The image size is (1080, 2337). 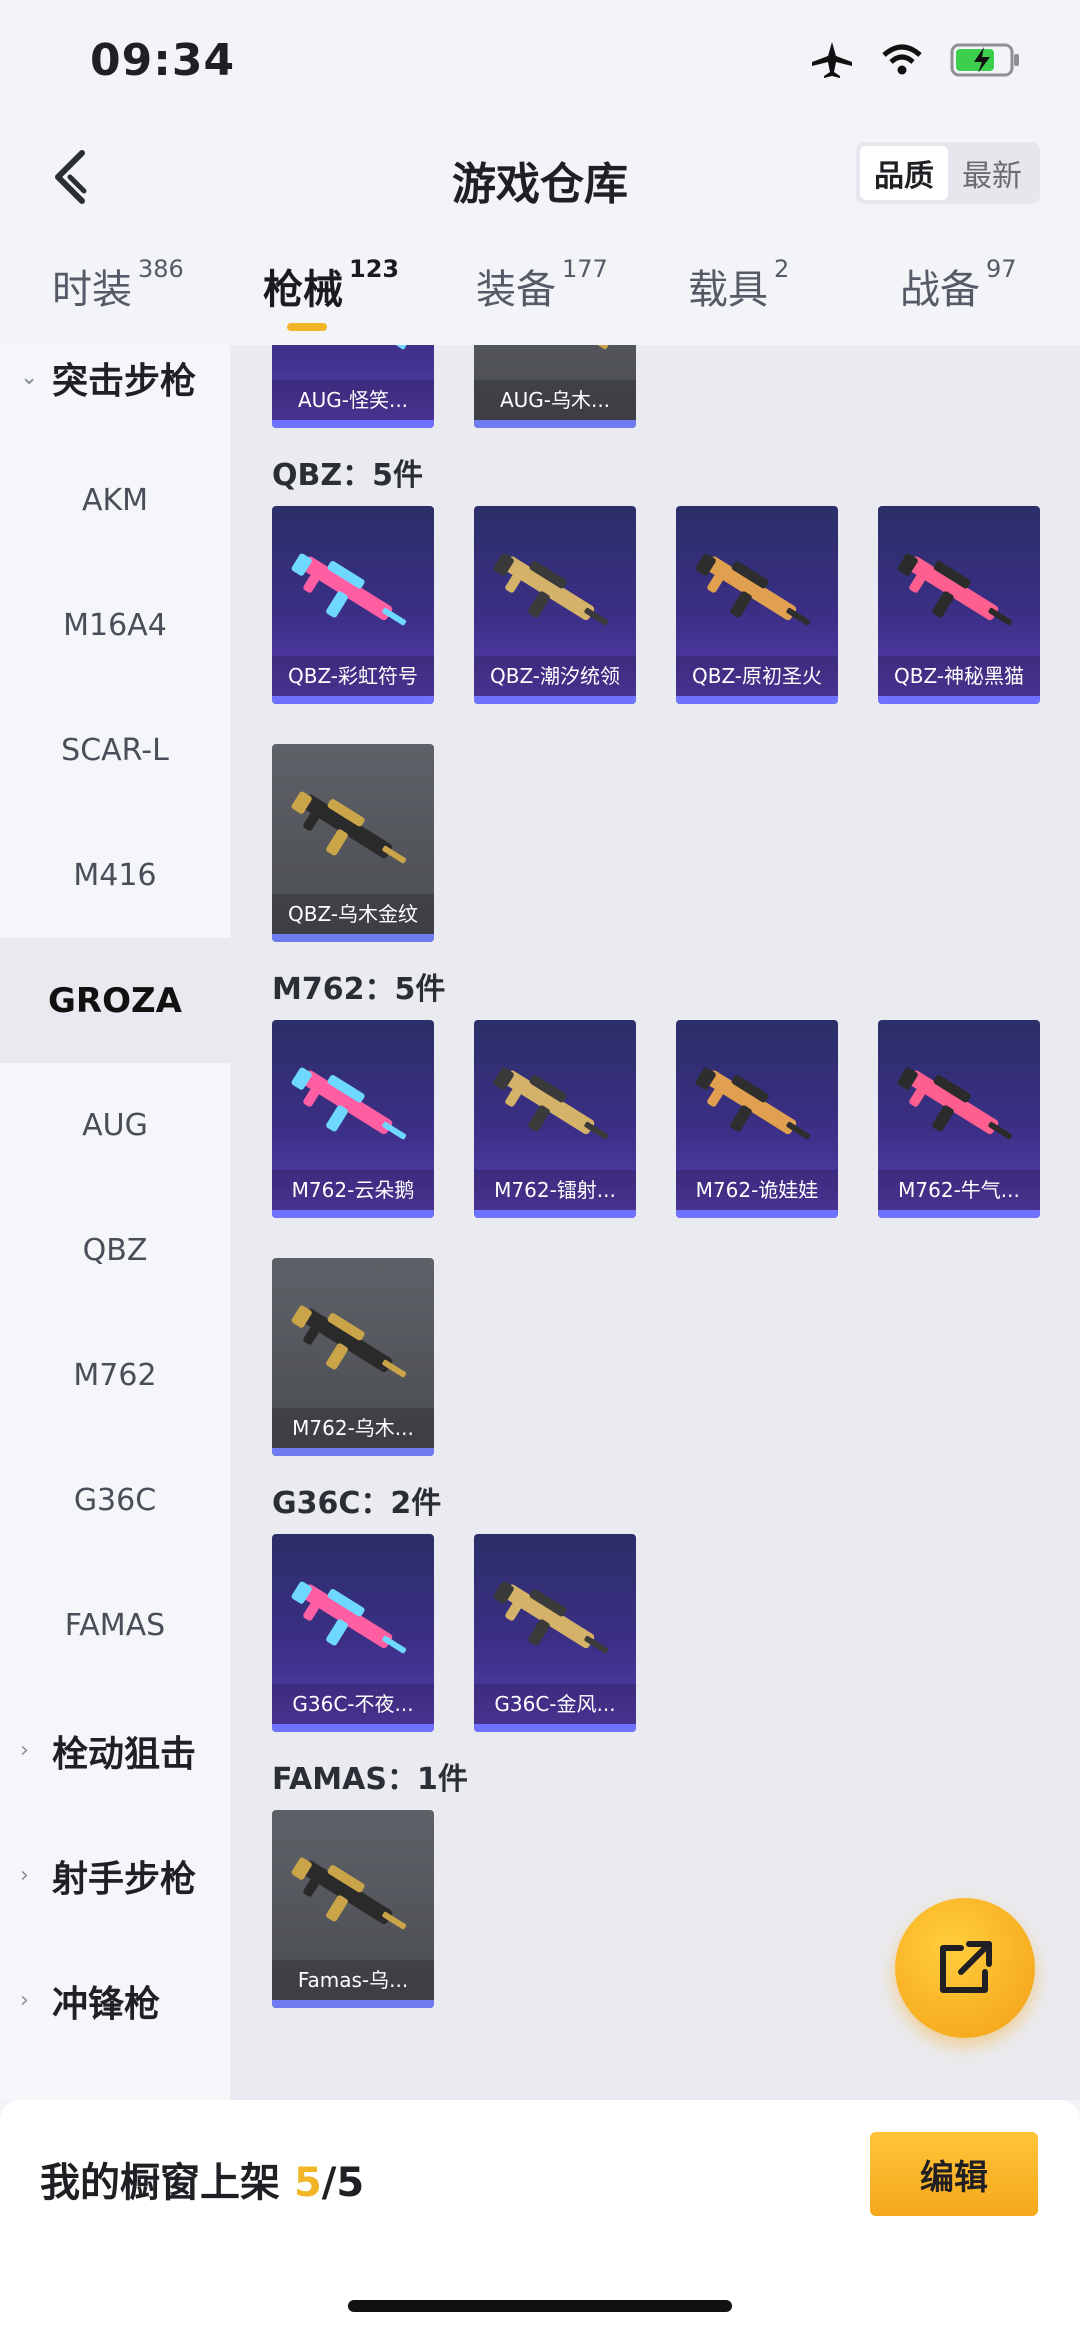 What do you see at coordinates (728, 290) in the screenshot?
I see `tab-label: 载具` at bounding box center [728, 290].